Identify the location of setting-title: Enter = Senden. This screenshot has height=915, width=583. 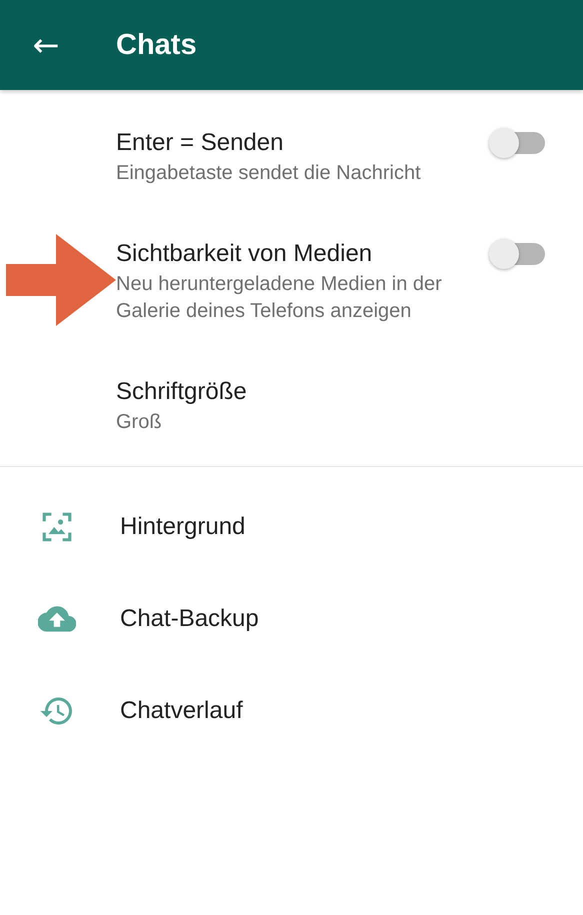
(304, 143).